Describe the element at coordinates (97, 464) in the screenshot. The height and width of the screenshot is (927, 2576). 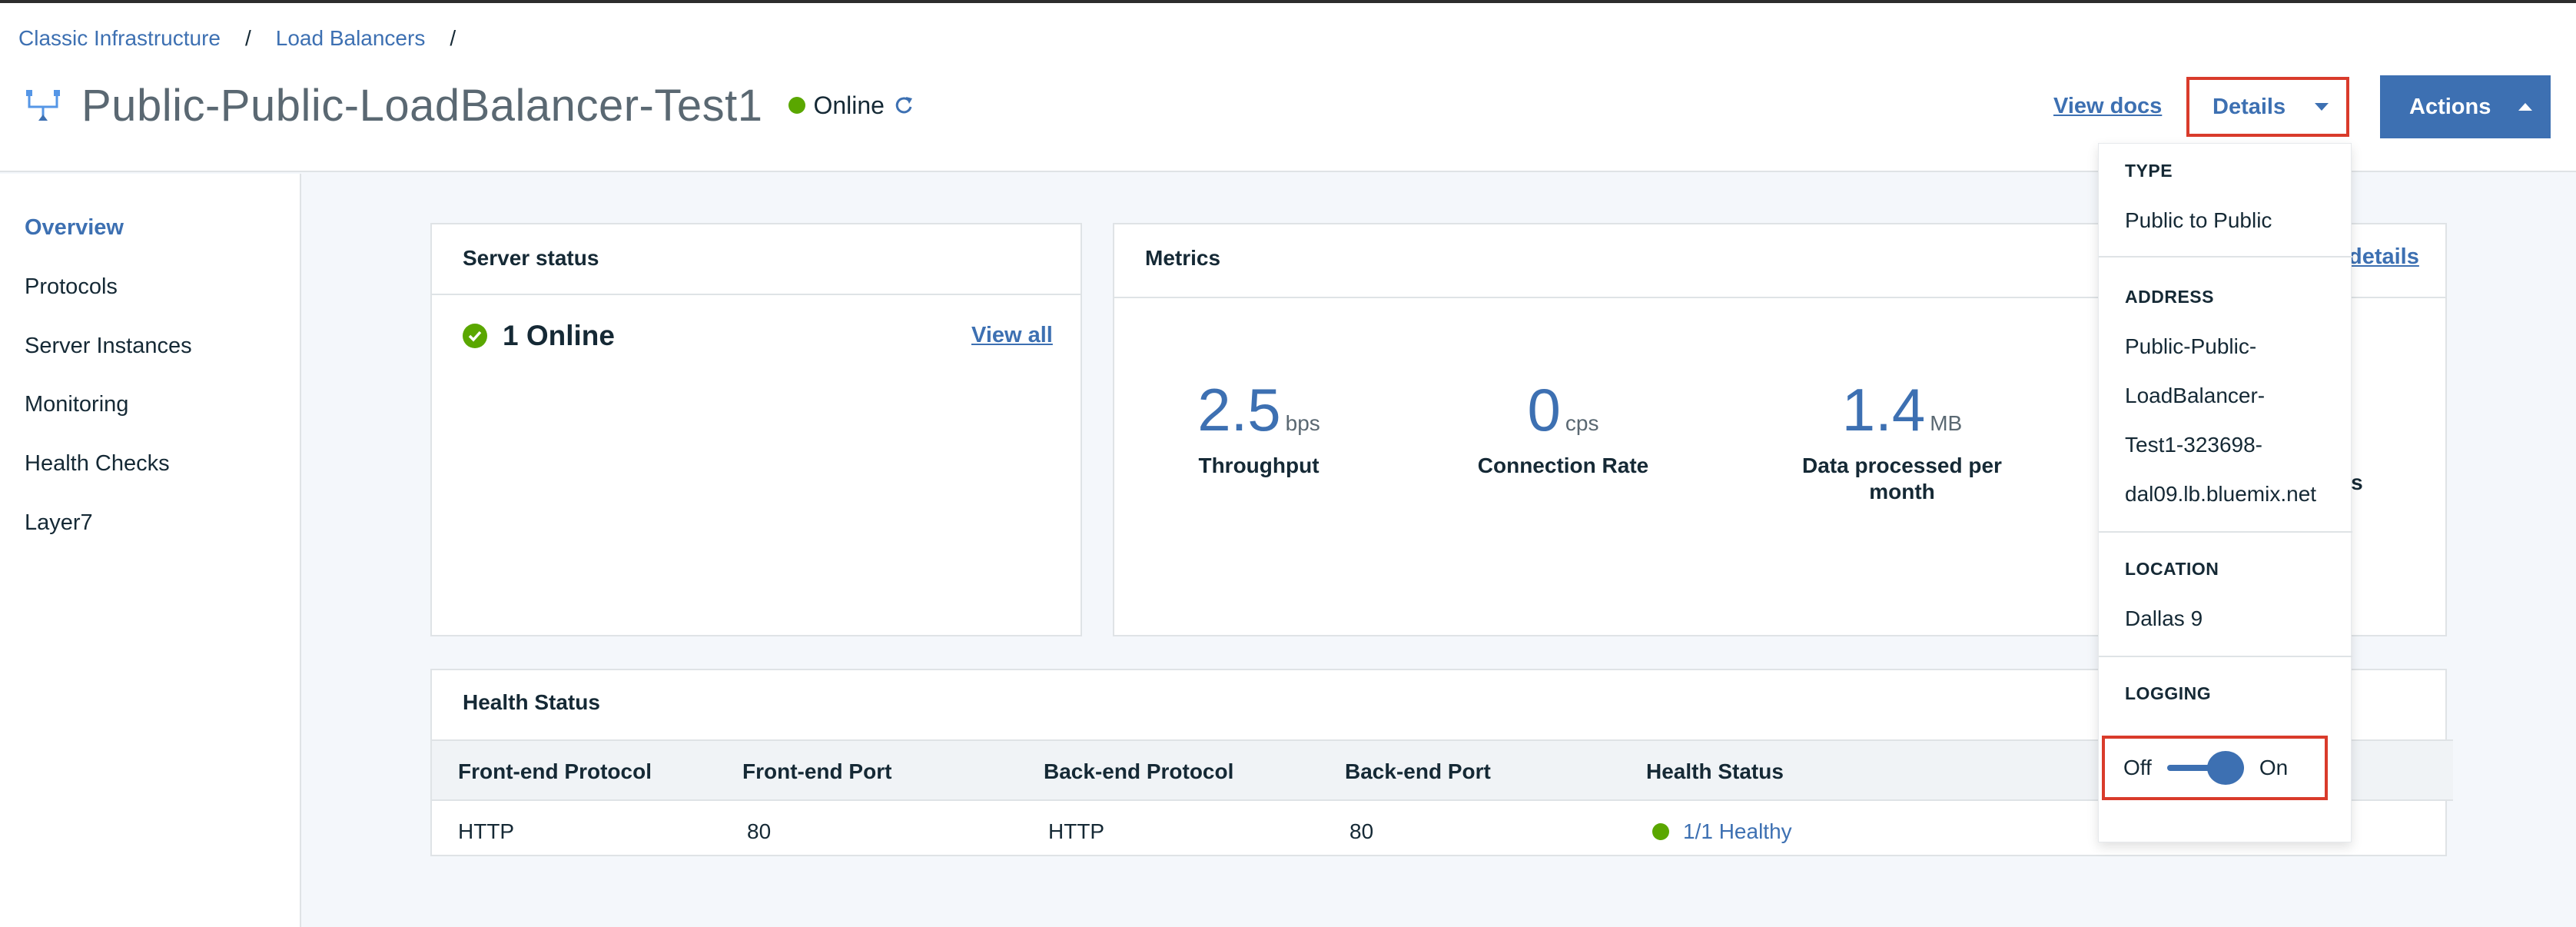
I see `sidebar-item-health-checks: Health Checks` at that location.